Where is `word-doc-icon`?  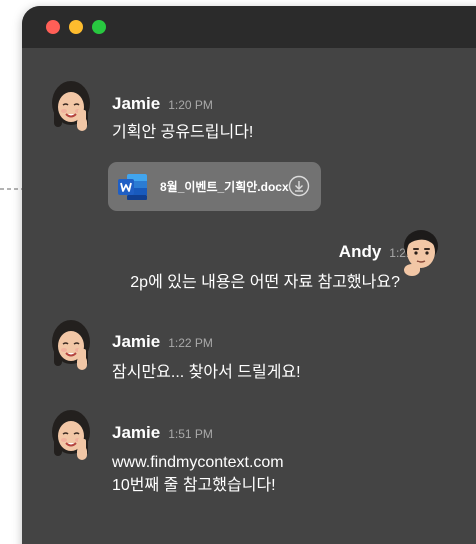 word-doc-icon is located at coordinates (132, 186).